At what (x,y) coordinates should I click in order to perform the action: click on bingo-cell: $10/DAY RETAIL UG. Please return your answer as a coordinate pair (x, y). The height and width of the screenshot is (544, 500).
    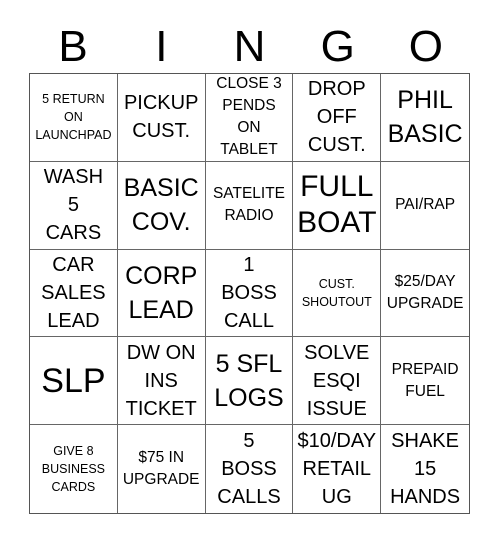
    Looking at the image, I should click on (337, 469).